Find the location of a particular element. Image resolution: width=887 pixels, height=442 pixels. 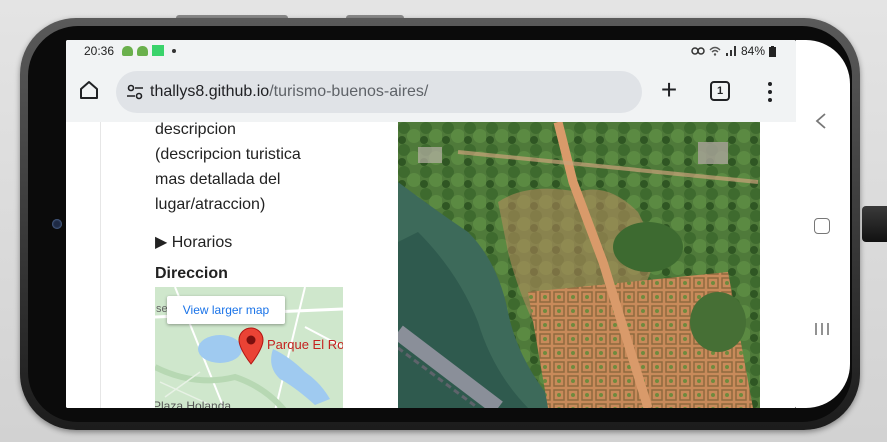

address-bar: thallys8.github.io/turismo-buenos-aires/ is located at coordinates (379, 92).